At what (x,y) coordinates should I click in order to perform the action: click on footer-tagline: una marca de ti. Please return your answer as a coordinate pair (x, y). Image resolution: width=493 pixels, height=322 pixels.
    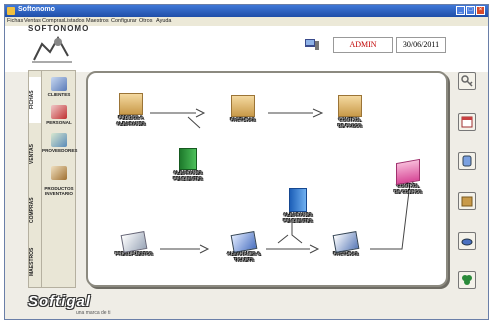
    Looking at the image, I should click on (93, 313).